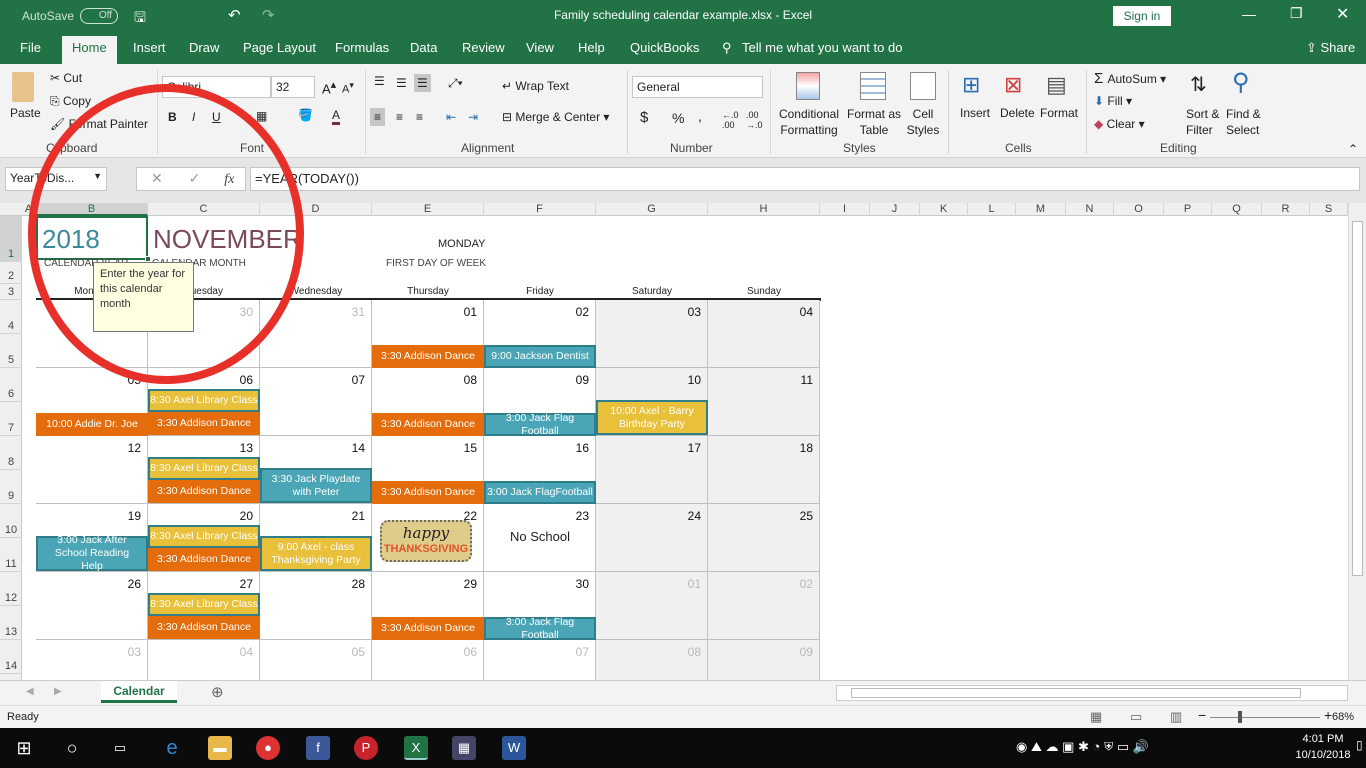 The image size is (1366, 768). Describe the element at coordinates (11, 273) in the screenshot. I see `row-header-2: 2` at that location.